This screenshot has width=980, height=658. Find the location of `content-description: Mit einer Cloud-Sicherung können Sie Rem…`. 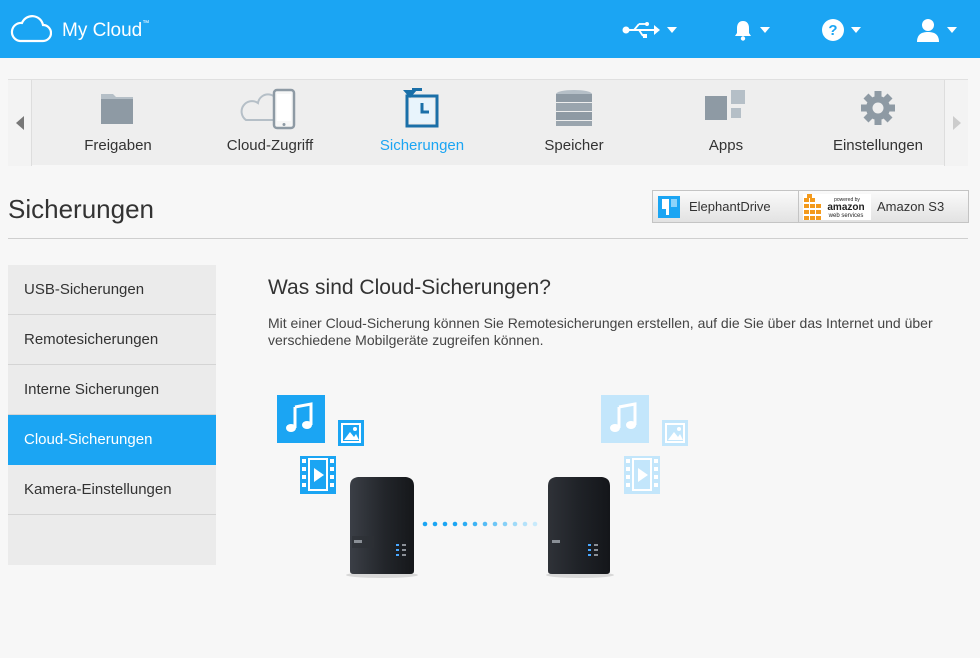

content-description: Mit einer Cloud-Sicherung können Sie Rem… is located at coordinates (600, 331).